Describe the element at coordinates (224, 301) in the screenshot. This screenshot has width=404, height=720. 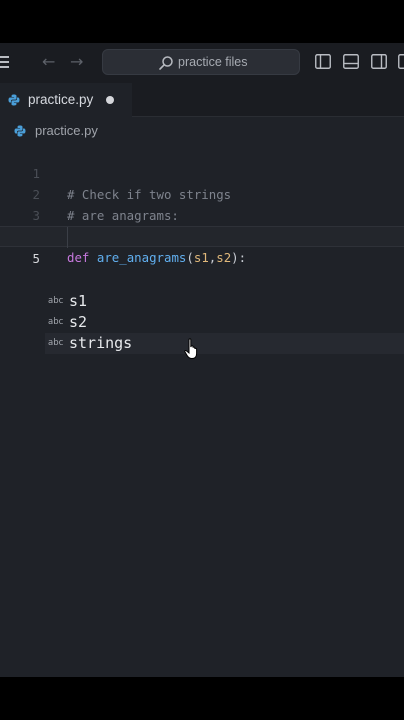
I see `suggestion-s1: abc s1` at that location.